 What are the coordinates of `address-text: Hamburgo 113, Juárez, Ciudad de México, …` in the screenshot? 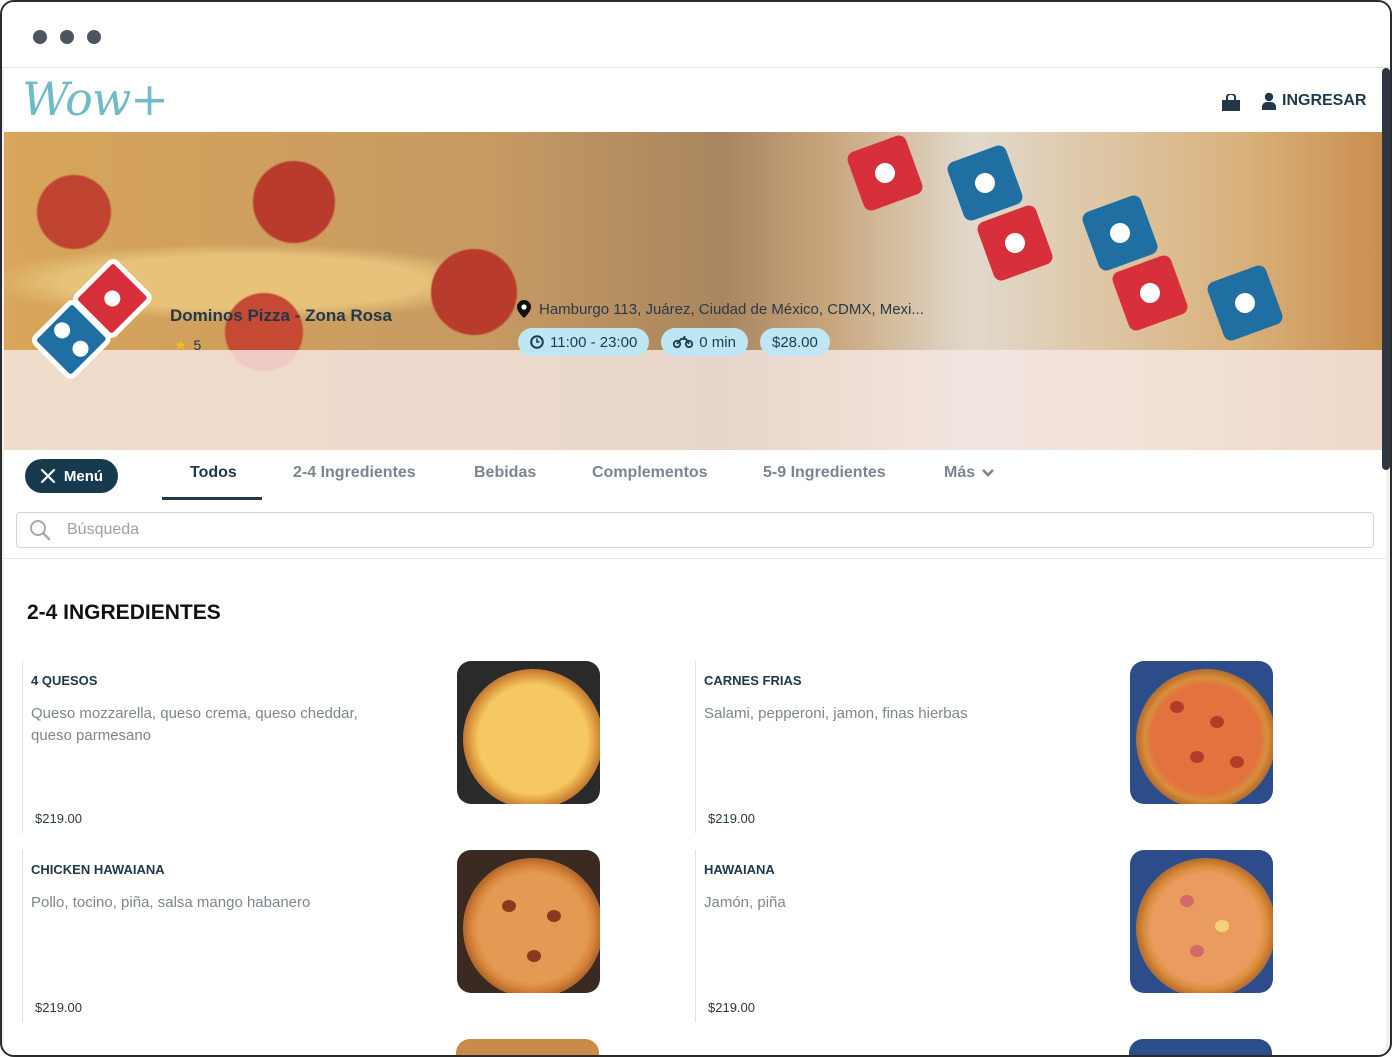 It's located at (731, 309).